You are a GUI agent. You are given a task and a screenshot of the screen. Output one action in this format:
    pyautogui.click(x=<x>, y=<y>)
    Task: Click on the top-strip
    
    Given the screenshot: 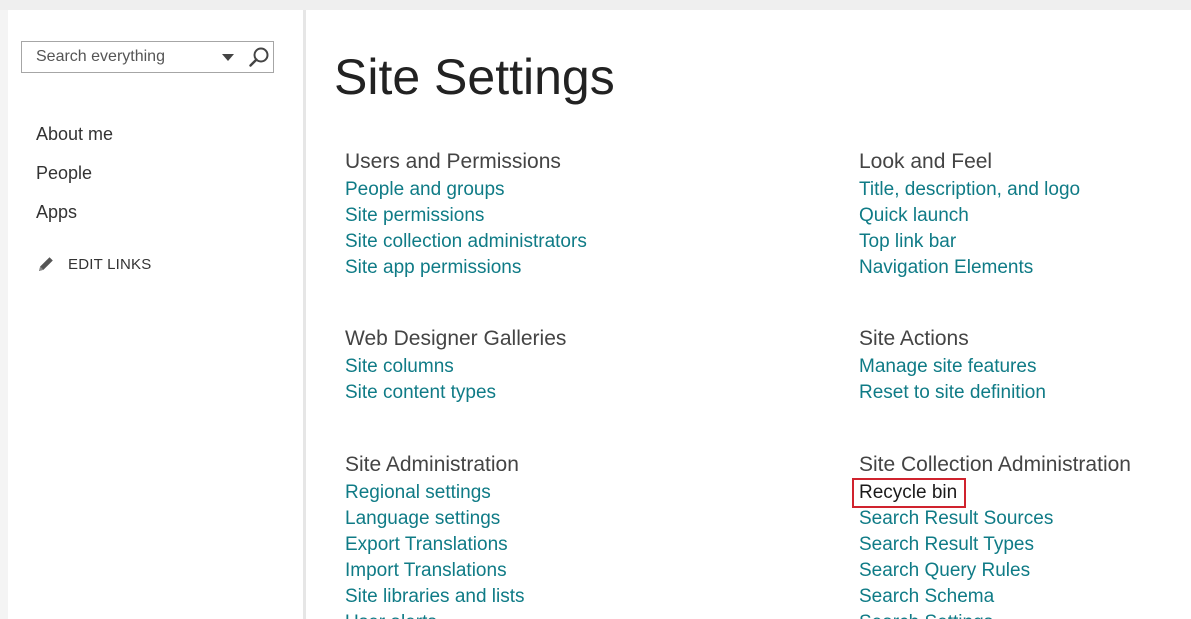 What is the action you would take?
    pyautogui.click(x=595, y=5)
    